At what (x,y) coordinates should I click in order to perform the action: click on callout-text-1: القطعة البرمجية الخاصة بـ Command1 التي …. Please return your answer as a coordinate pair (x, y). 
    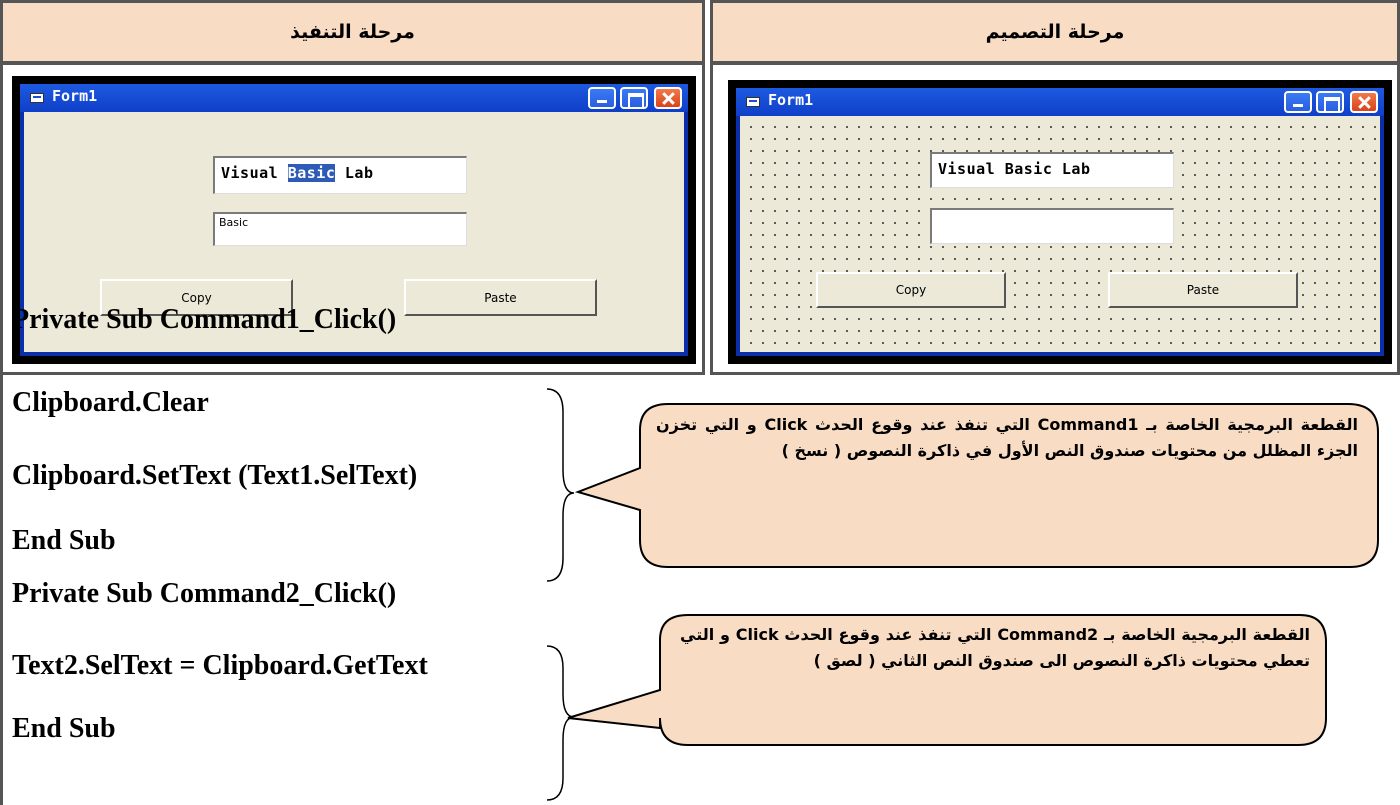
    Looking at the image, I should click on (1007, 437).